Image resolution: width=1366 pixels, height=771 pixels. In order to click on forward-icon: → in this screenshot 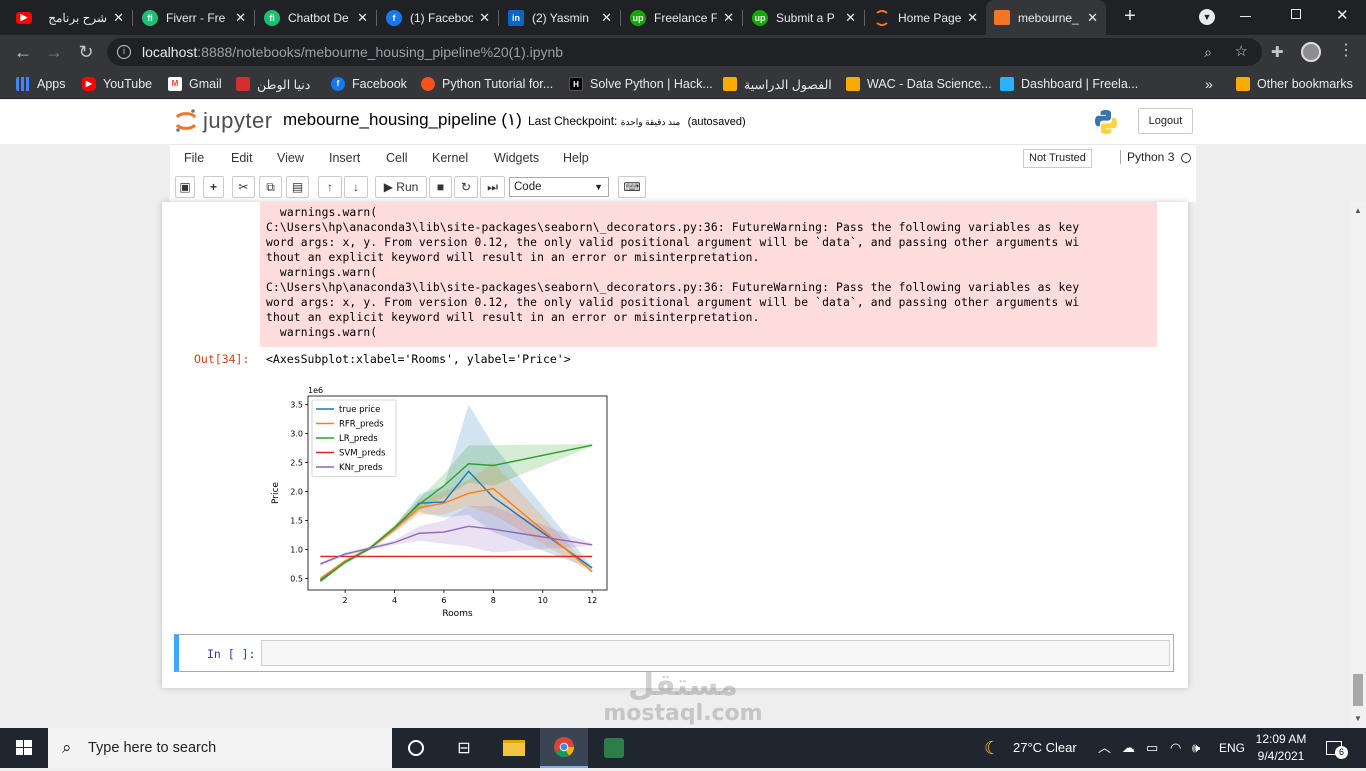, I will do `click(54, 52)`.